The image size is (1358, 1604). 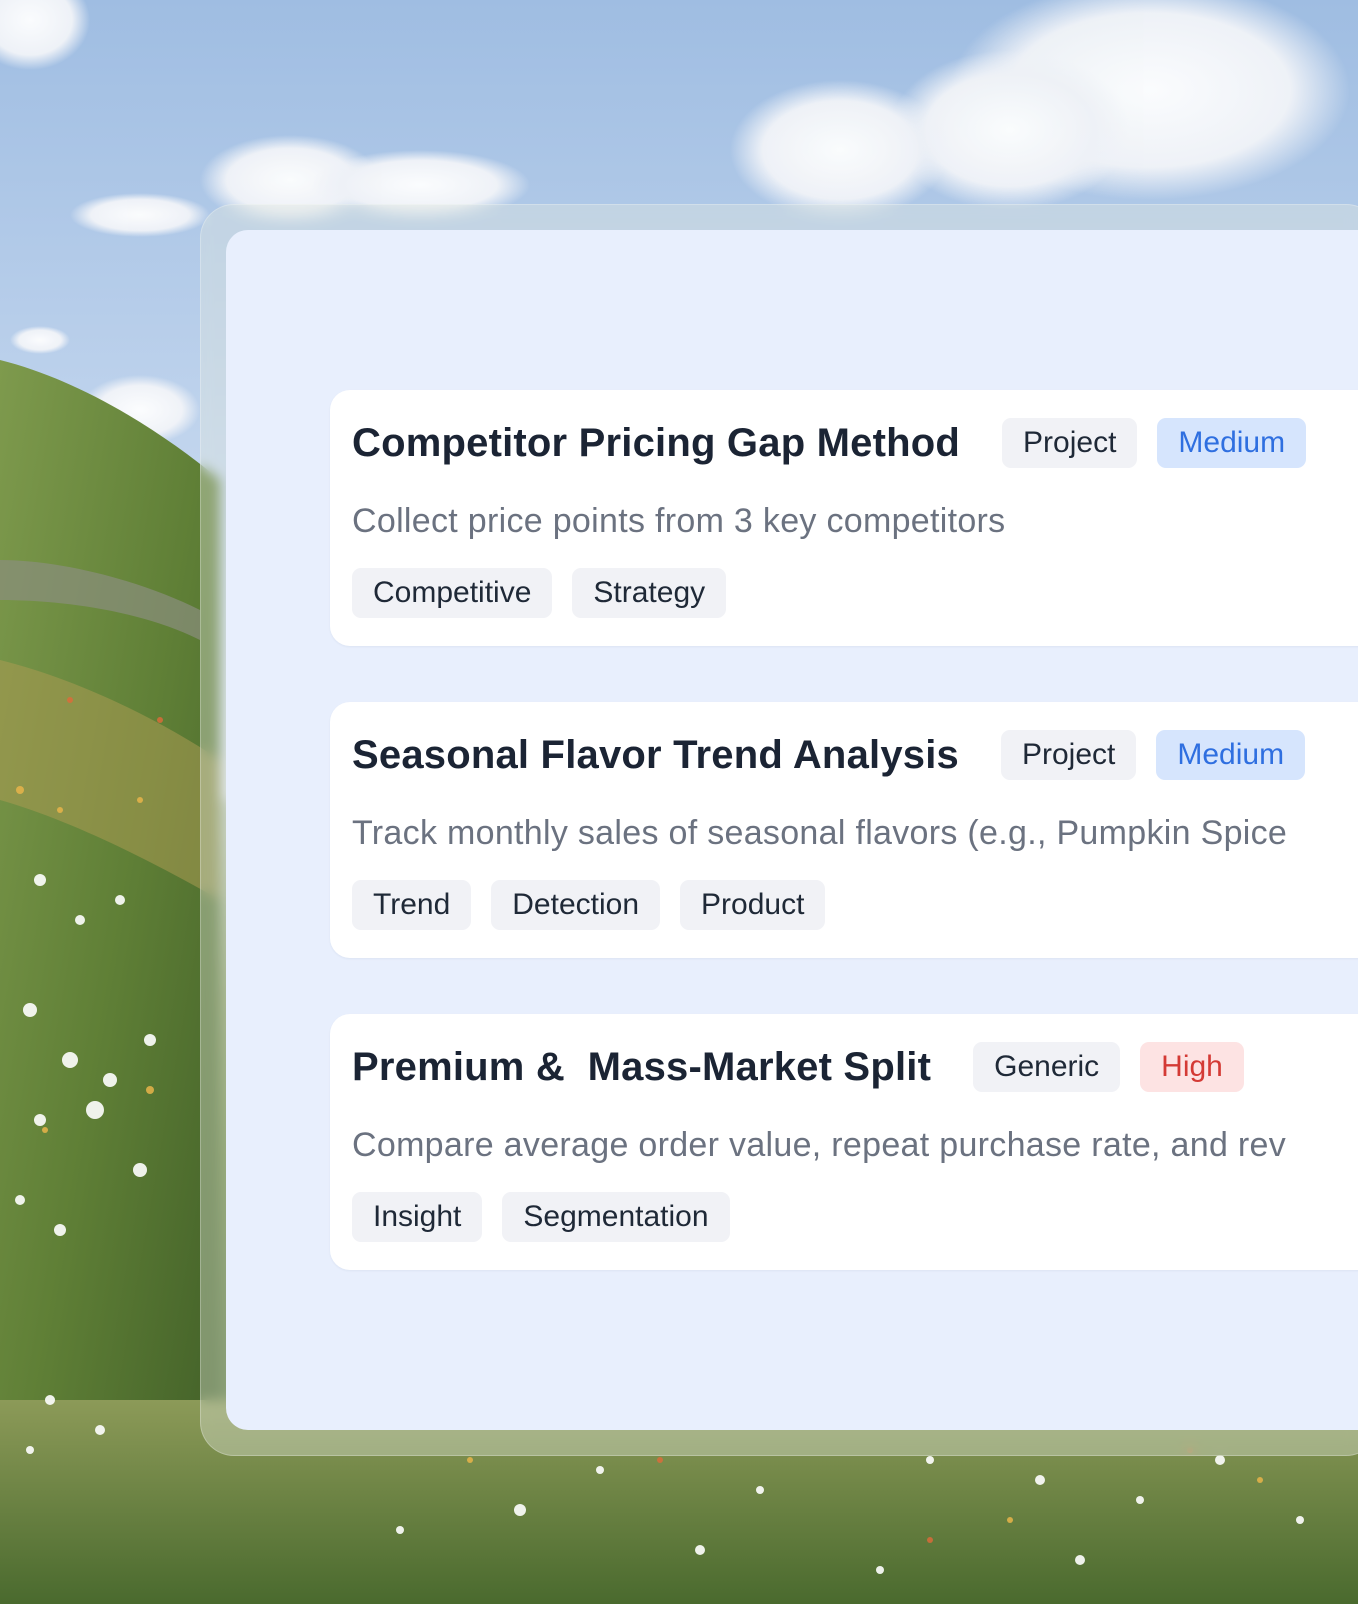 What do you see at coordinates (412, 905) in the screenshot?
I see `tag: Trend` at bounding box center [412, 905].